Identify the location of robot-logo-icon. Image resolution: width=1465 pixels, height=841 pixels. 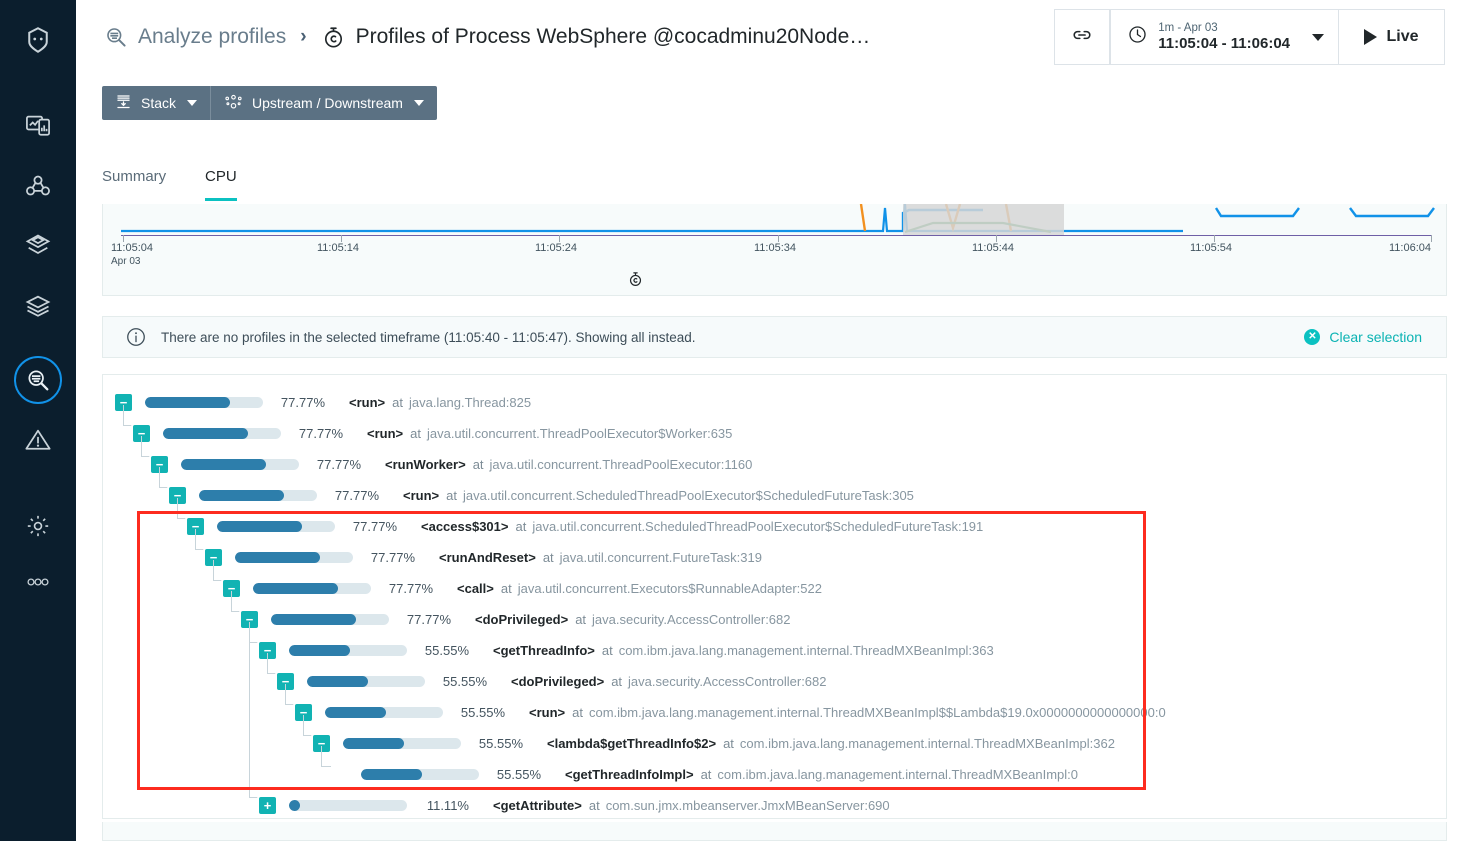
(38, 40).